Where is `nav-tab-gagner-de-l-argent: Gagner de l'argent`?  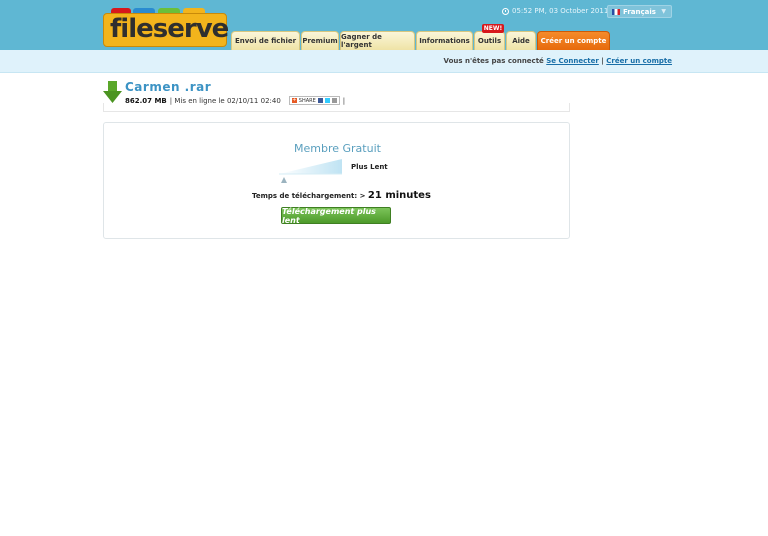 nav-tab-gagner-de-l-argent: Gagner de l'argent is located at coordinates (377, 40).